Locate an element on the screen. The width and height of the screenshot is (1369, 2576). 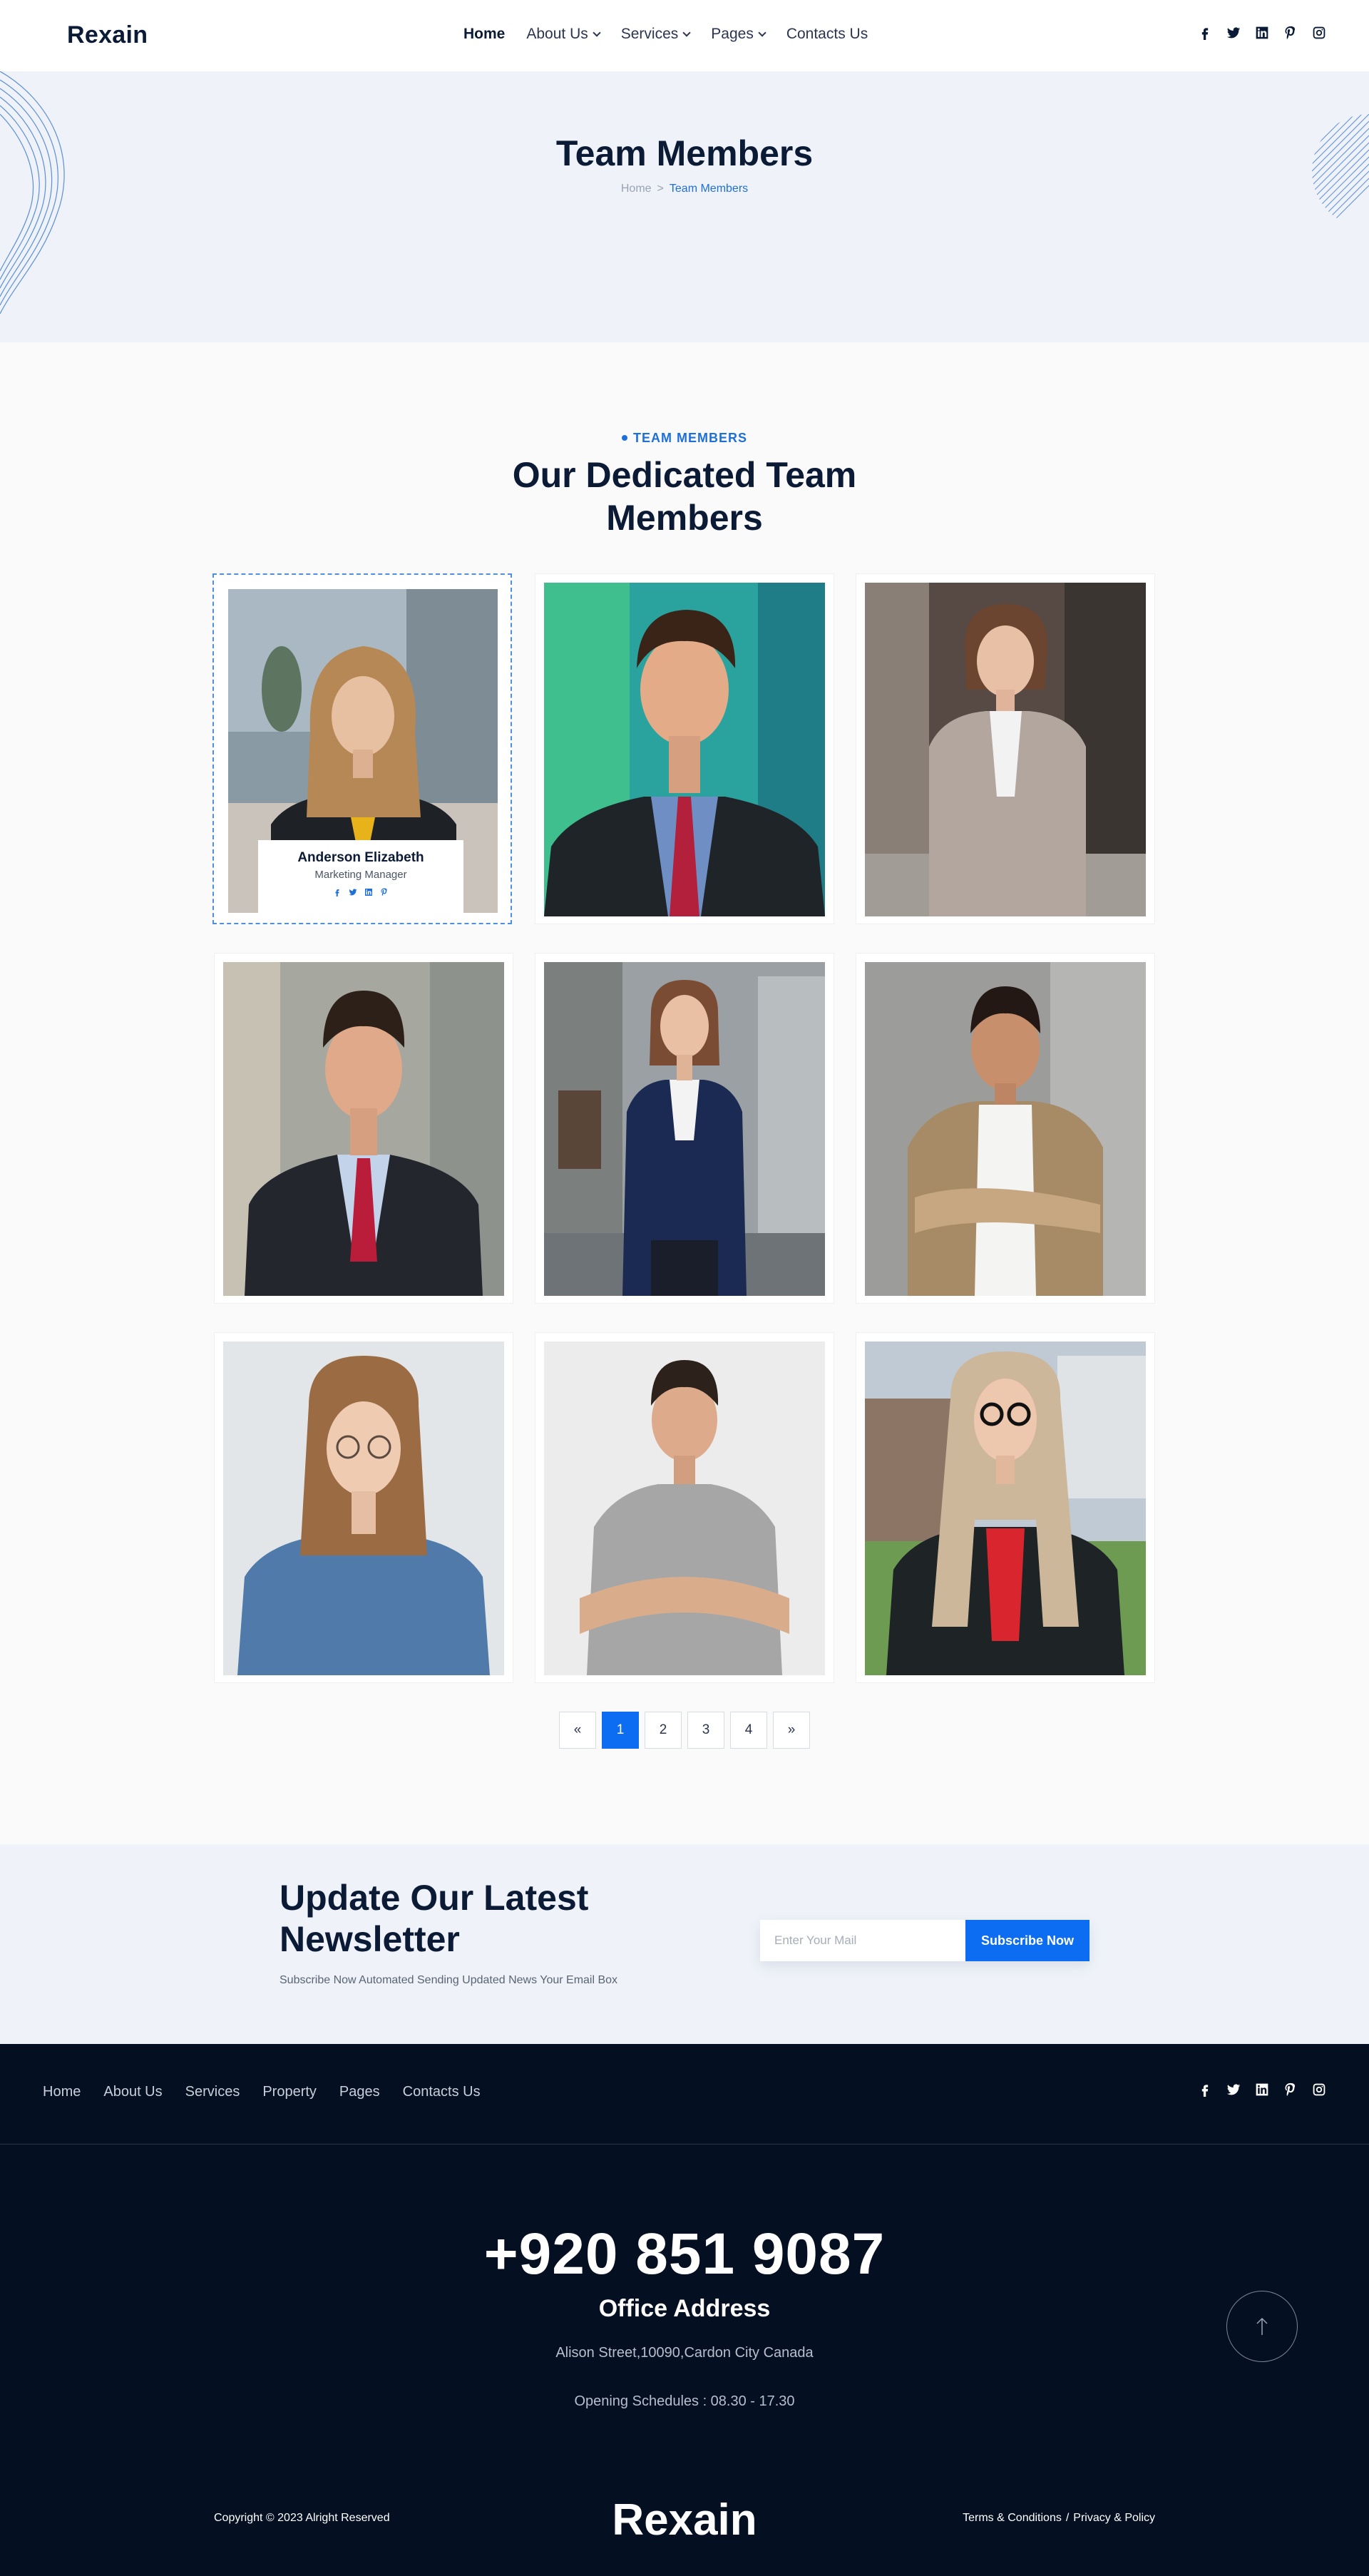
nav-services: Services is located at coordinates (655, 34).